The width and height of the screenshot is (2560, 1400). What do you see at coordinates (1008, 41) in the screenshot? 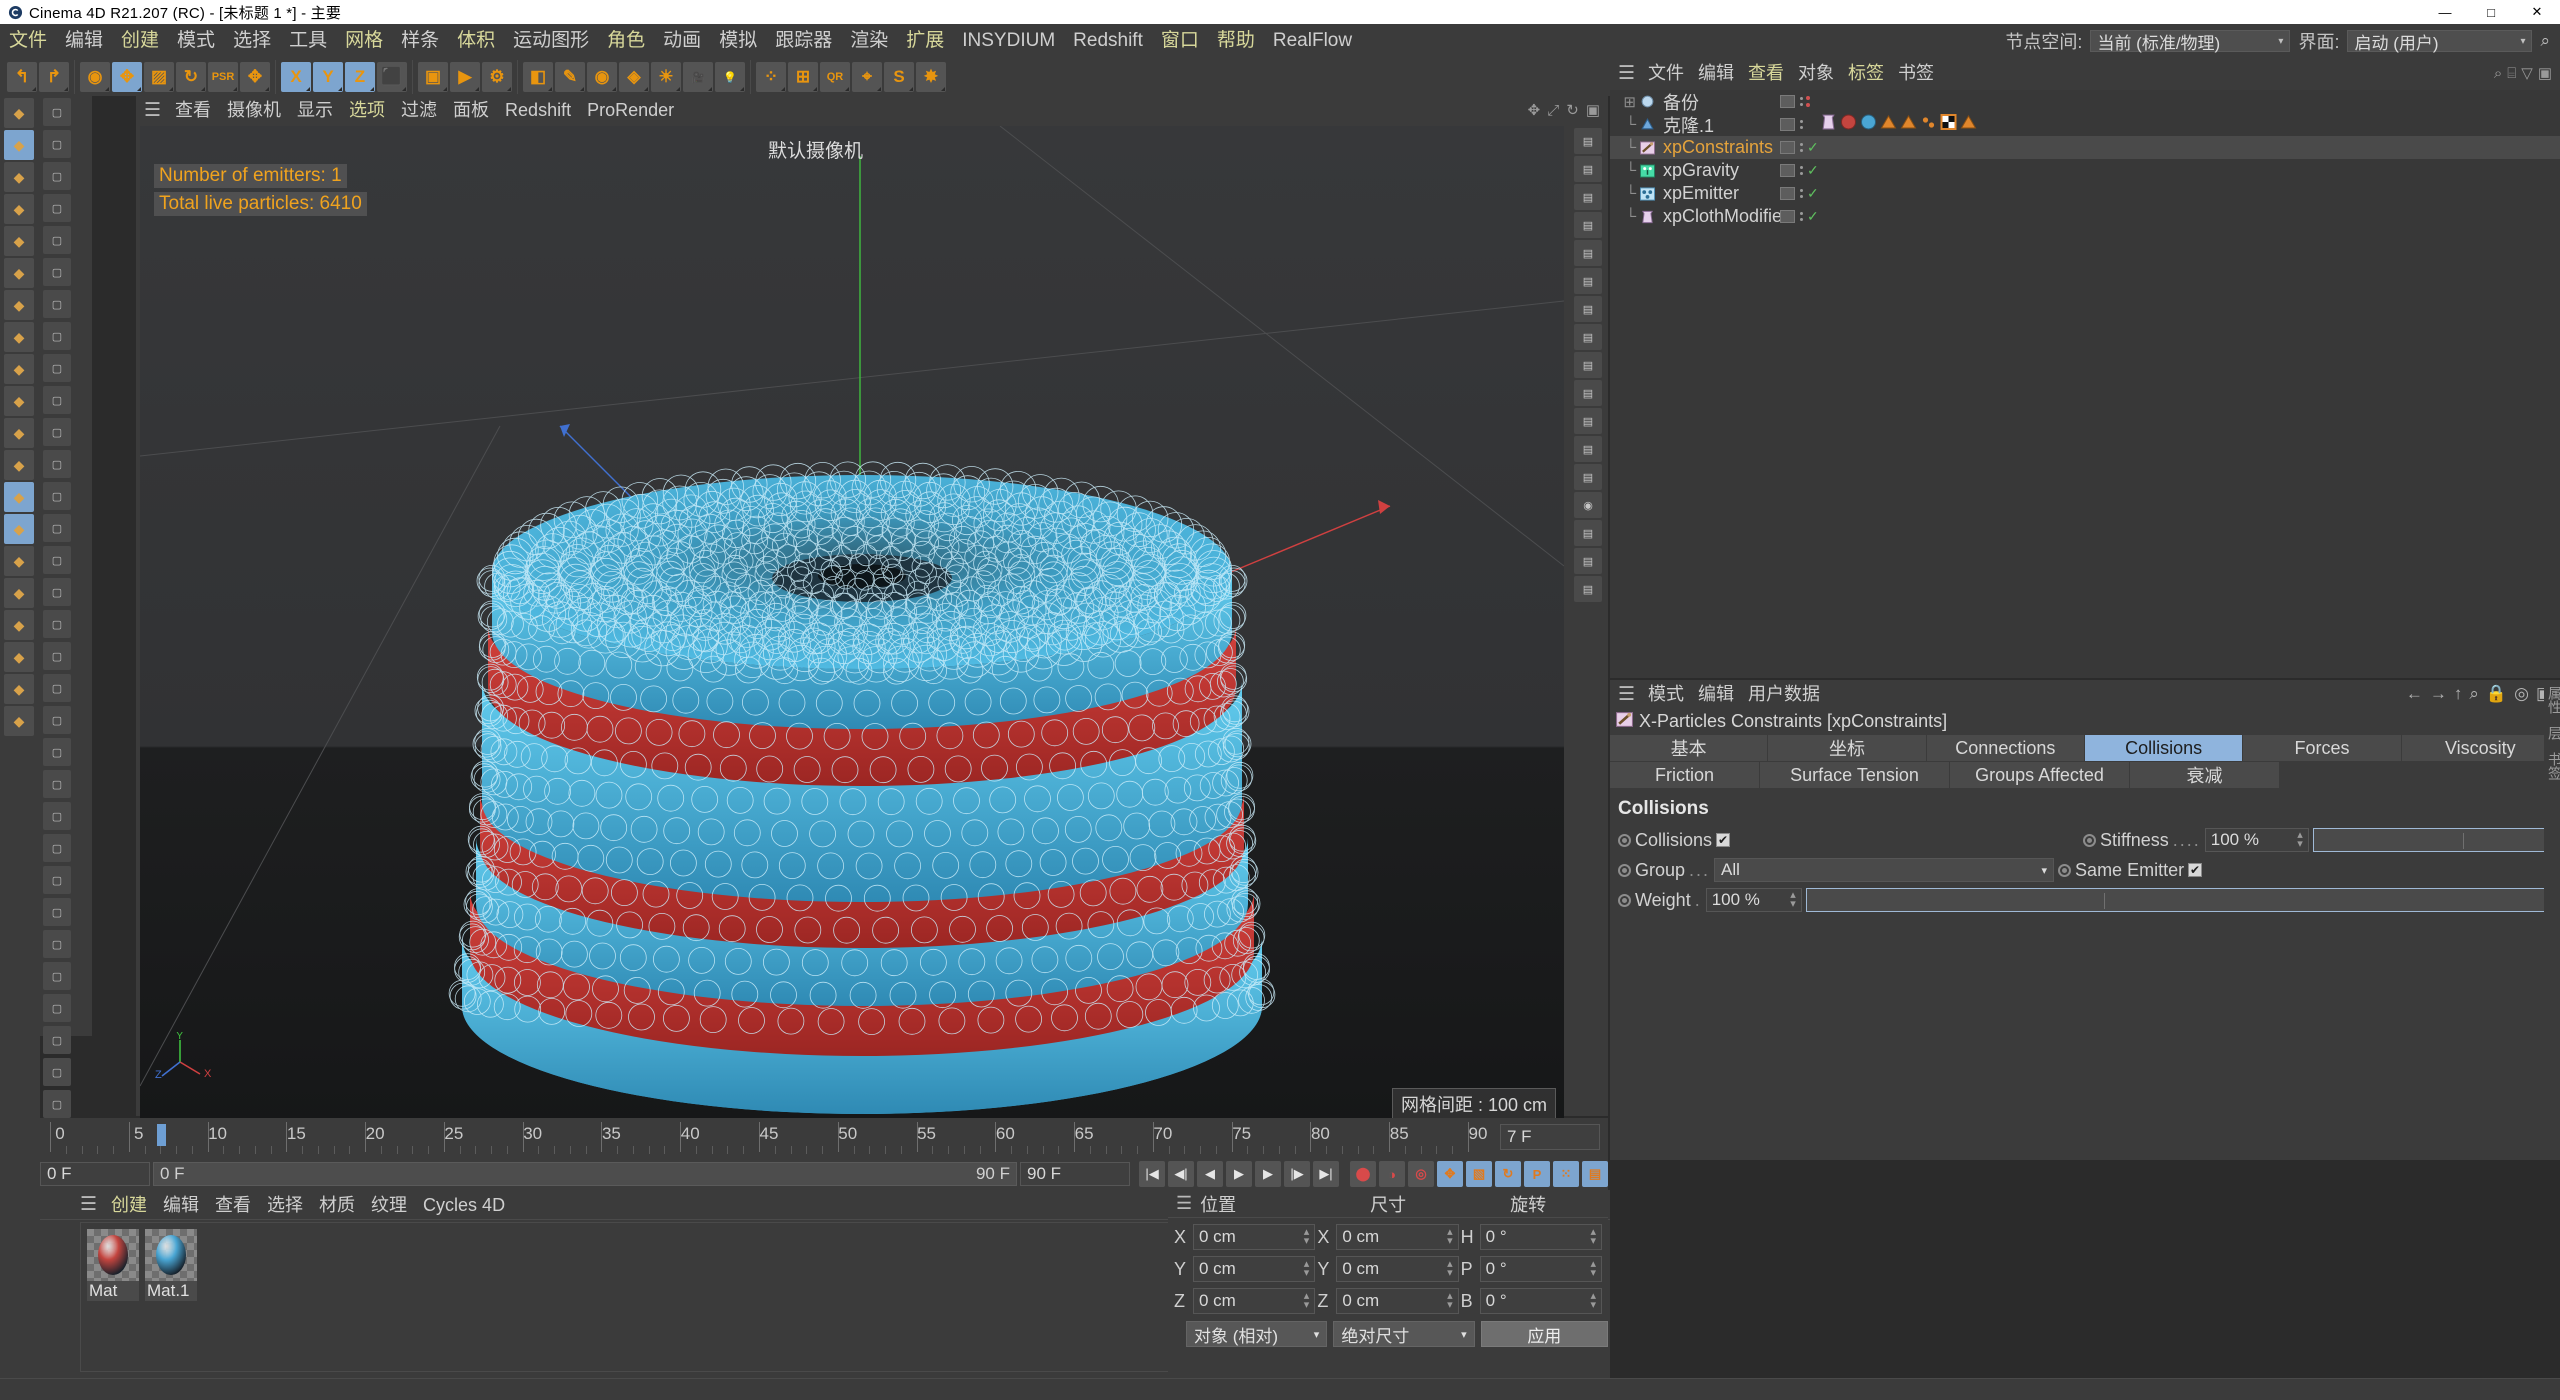
I see `menu-item-INSYDIUM: INSYDIUM` at bounding box center [1008, 41].